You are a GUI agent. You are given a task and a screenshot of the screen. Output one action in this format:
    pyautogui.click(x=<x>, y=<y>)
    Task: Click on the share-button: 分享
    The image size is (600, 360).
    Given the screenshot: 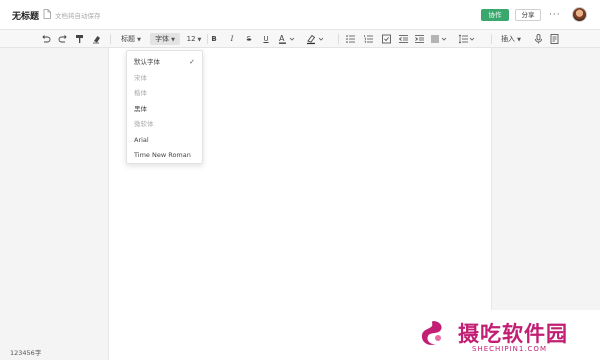 What is the action you would take?
    pyautogui.click(x=528, y=15)
    